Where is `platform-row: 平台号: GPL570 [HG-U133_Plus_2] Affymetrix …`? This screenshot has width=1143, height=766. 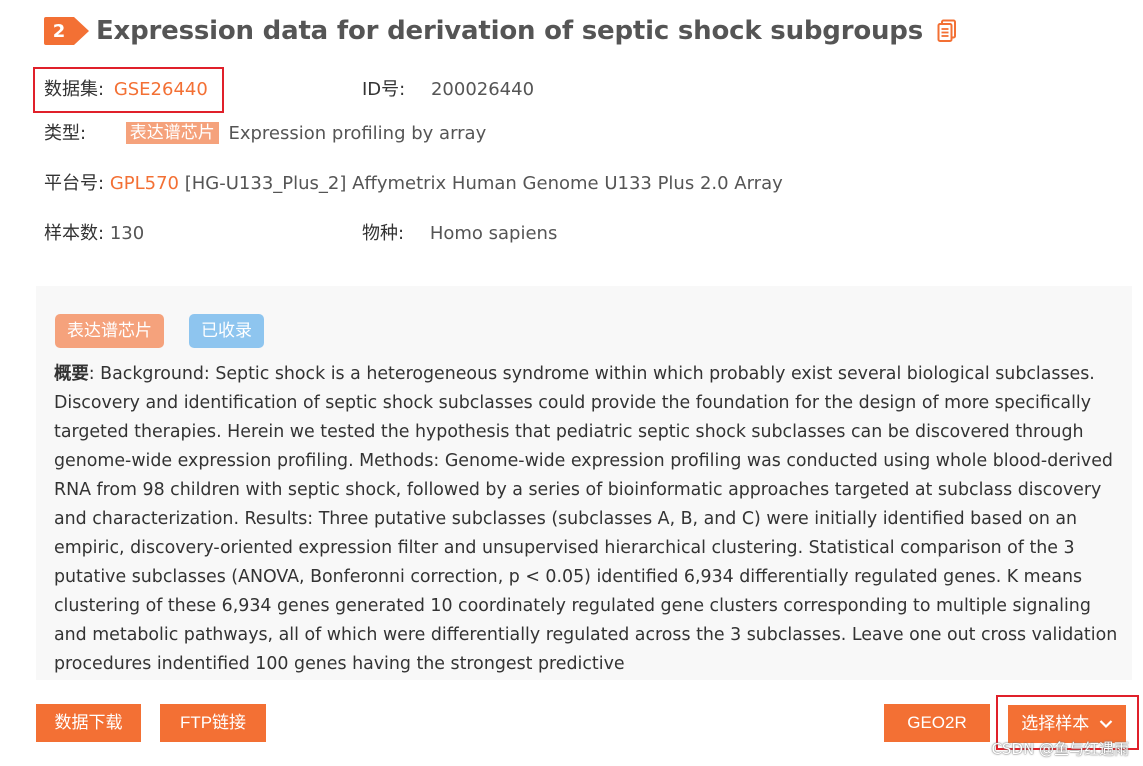 platform-row: 平台号: GPL570 [HG-U133_Plus_2] Affymetrix … is located at coordinates (413, 184).